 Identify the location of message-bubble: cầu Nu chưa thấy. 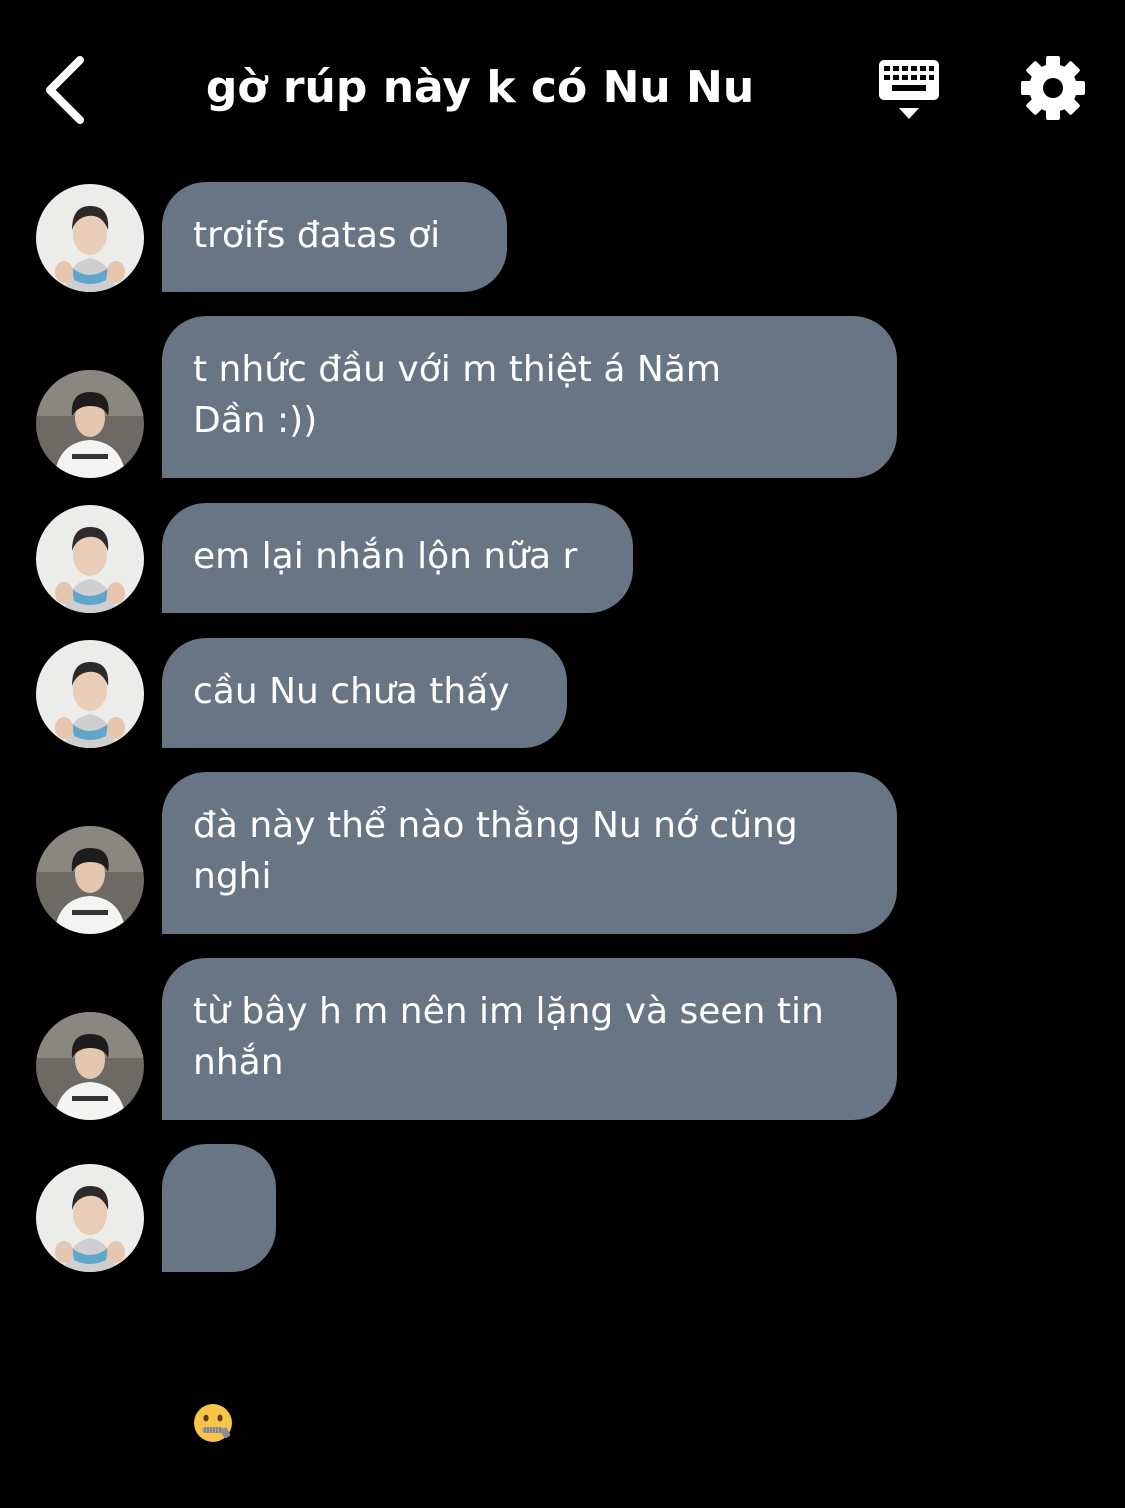
(364, 693).